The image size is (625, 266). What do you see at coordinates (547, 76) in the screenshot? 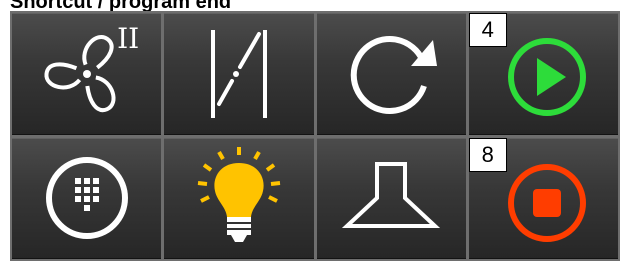
I see `play-icon` at bounding box center [547, 76].